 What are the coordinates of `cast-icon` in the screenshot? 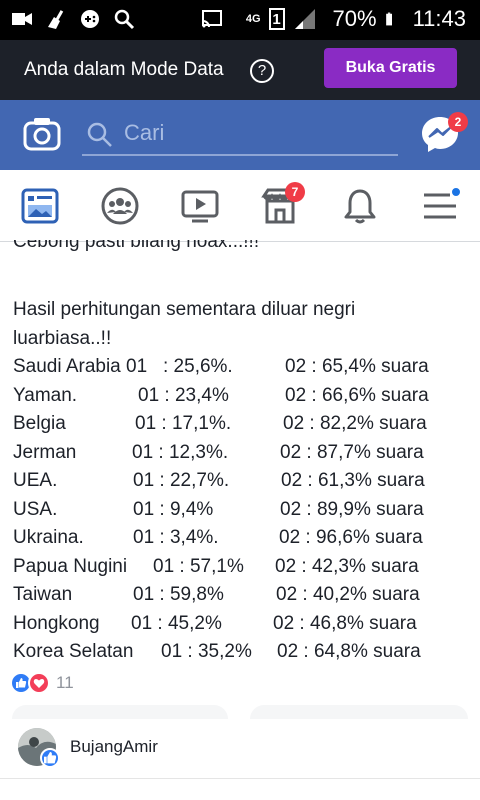 It's located at (211, 19).